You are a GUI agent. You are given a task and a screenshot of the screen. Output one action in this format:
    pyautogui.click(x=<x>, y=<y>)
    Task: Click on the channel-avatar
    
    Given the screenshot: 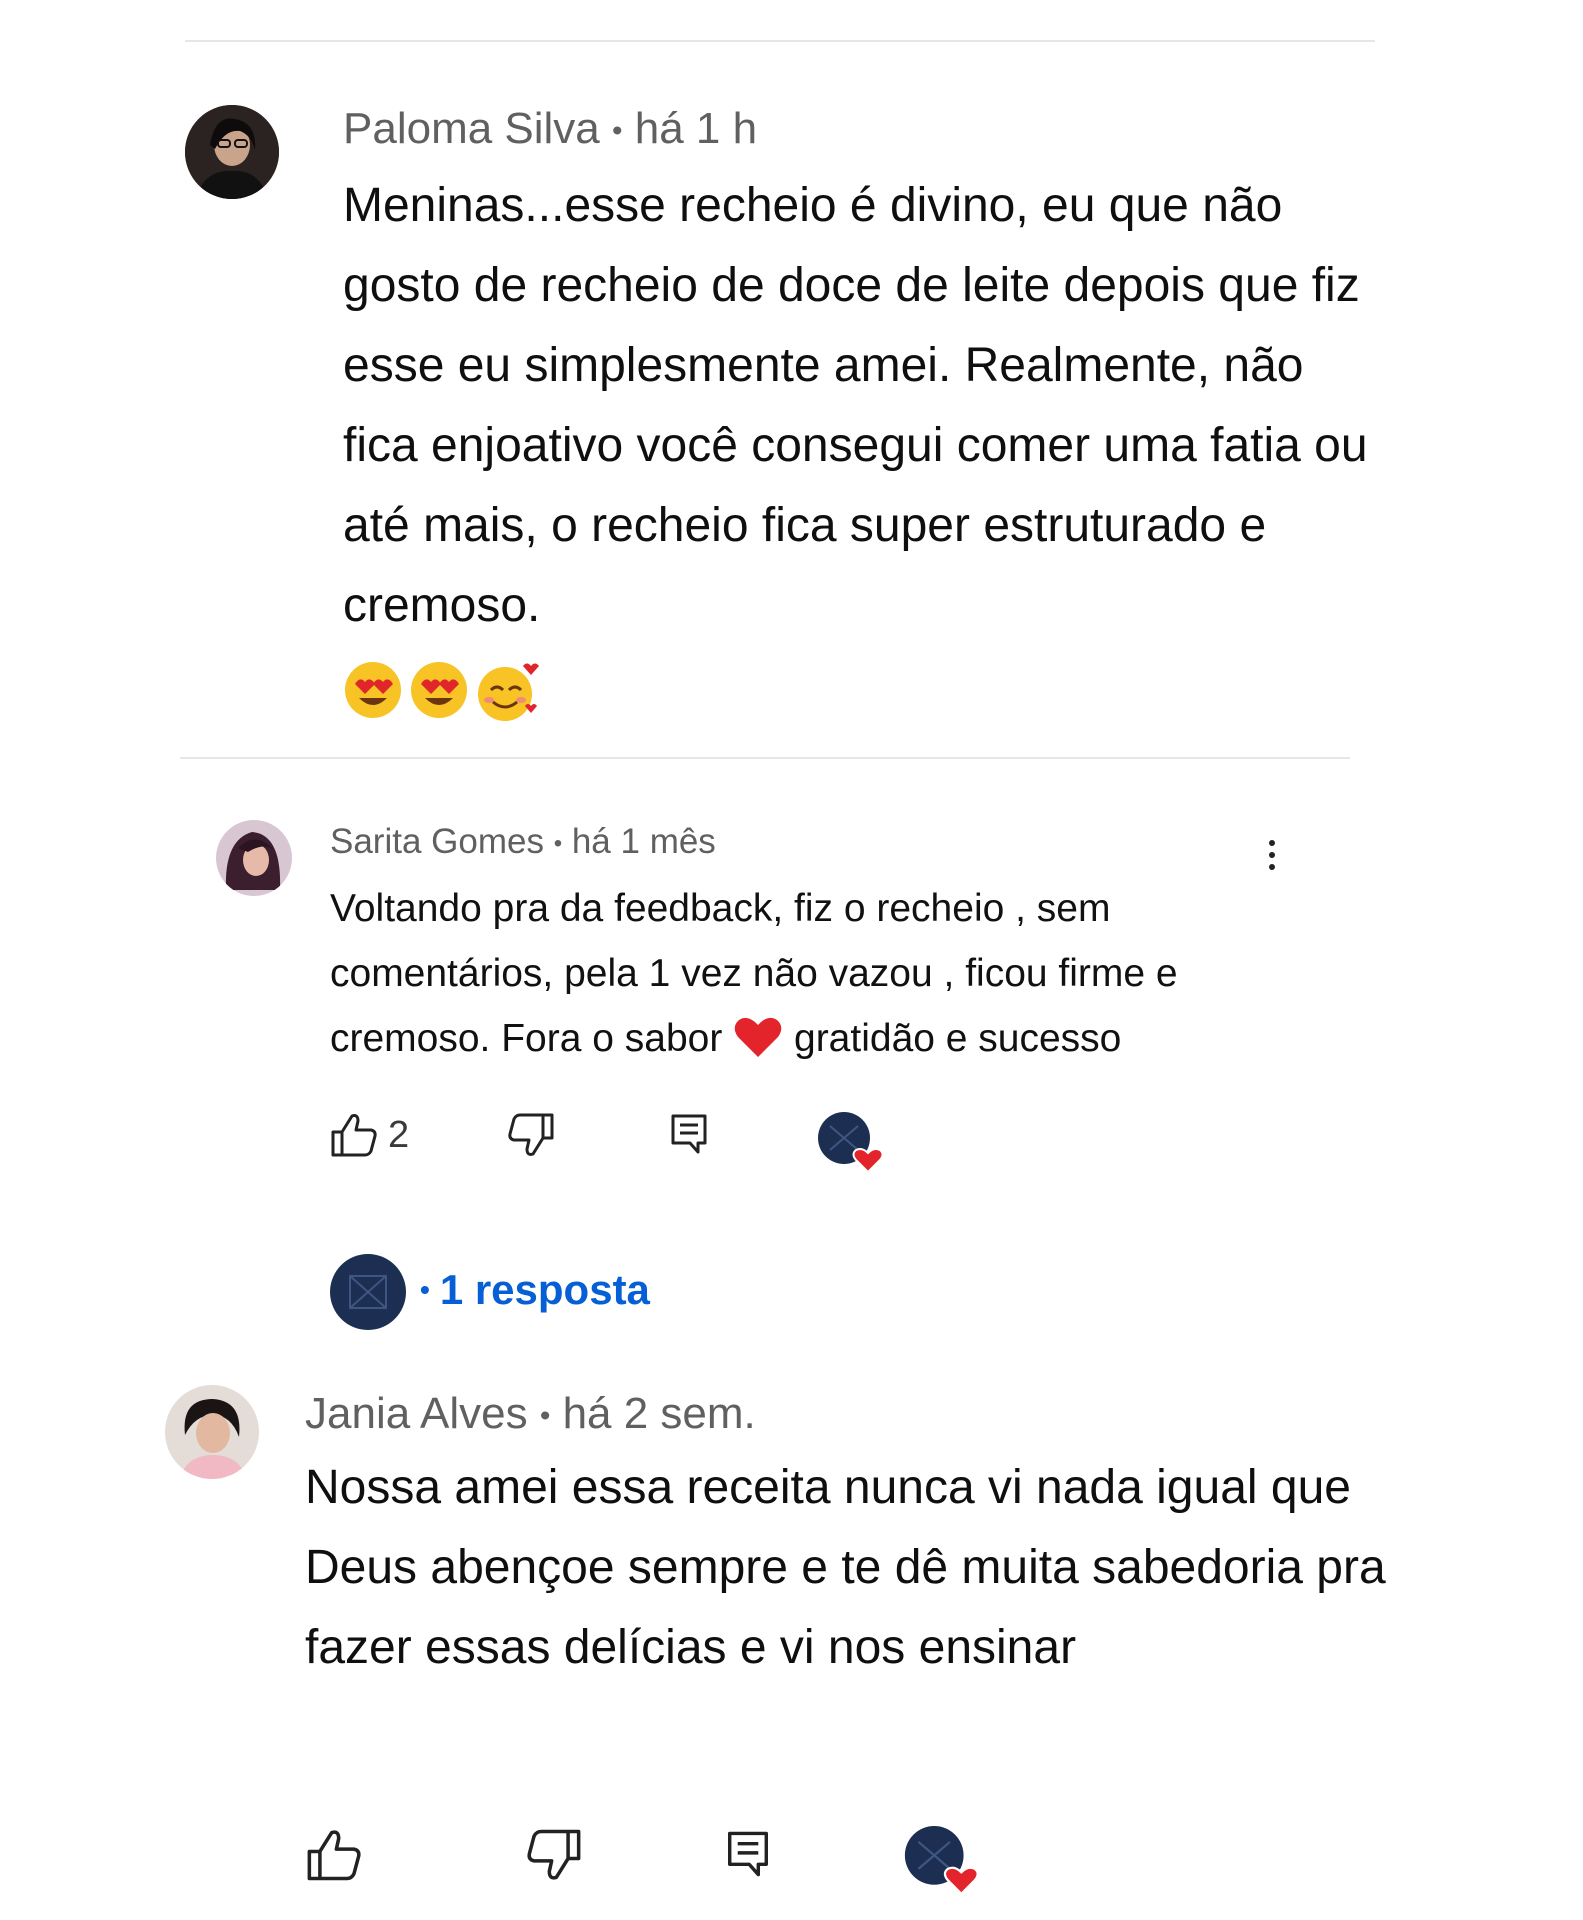 What is the action you would take?
    pyautogui.click(x=368, y=1292)
    